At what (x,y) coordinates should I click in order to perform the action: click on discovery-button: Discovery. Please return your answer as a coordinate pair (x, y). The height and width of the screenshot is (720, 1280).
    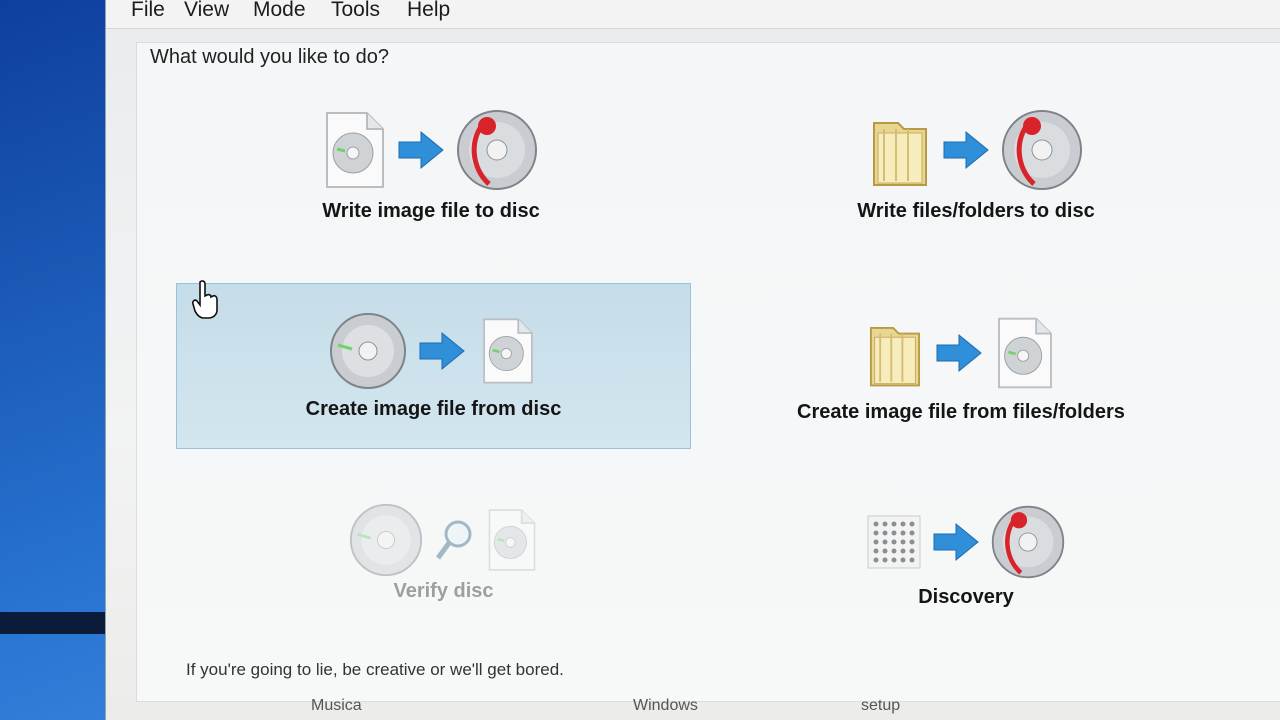
    Looking at the image, I should click on (966, 557).